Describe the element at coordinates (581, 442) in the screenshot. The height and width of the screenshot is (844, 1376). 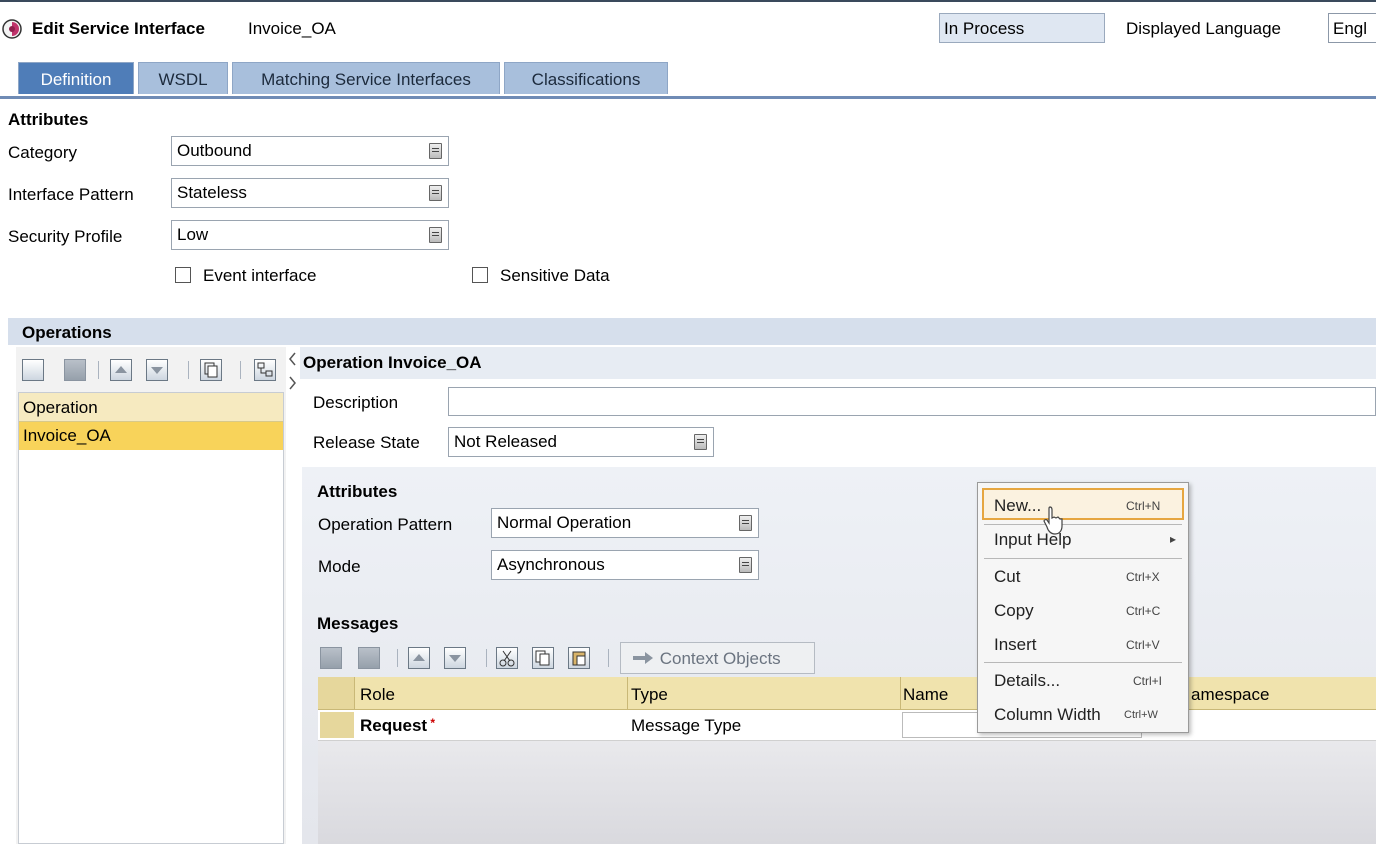
I see `release-state-select: Not Released` at that location.